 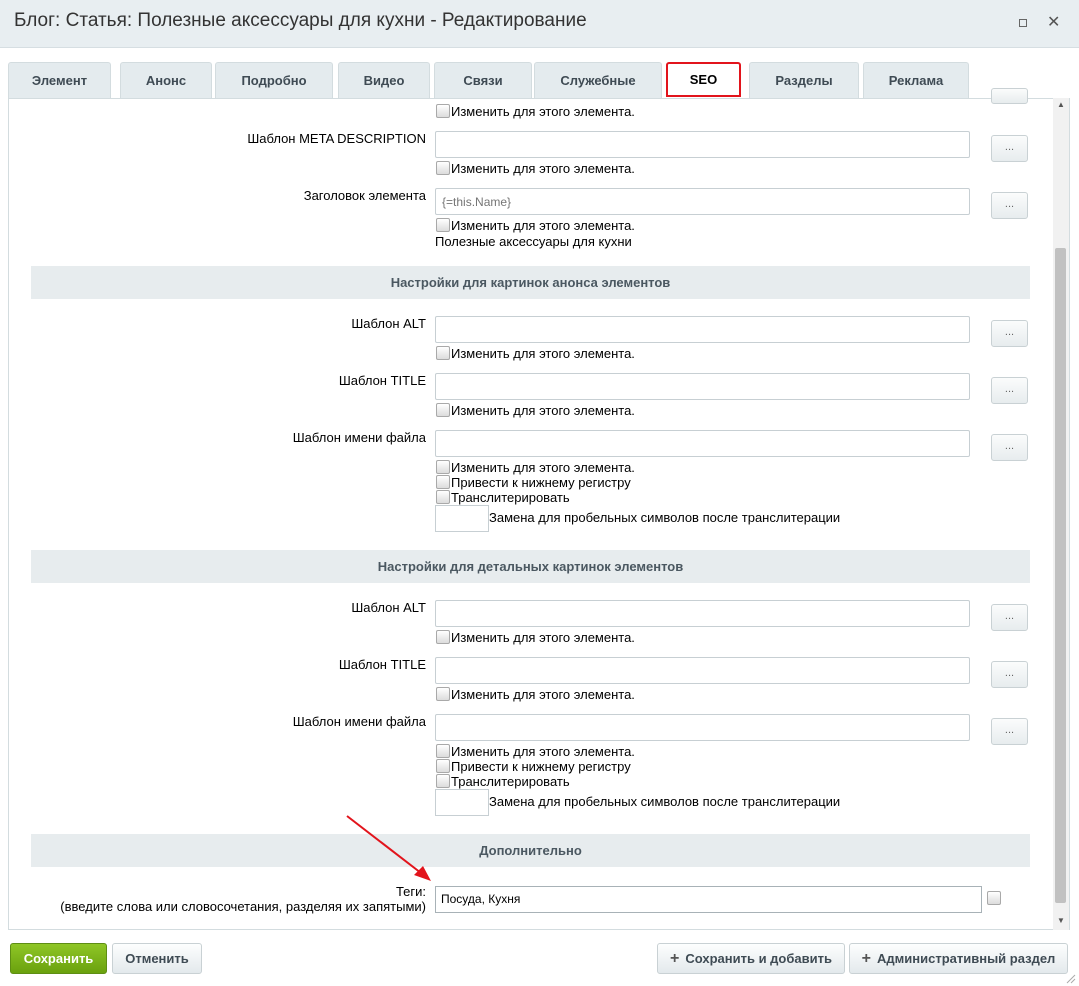 What do you see at coordinates (966, 958) in the screenshot?
I see `admin-section-label: Административный раздел` at bounding box center [966, 958].